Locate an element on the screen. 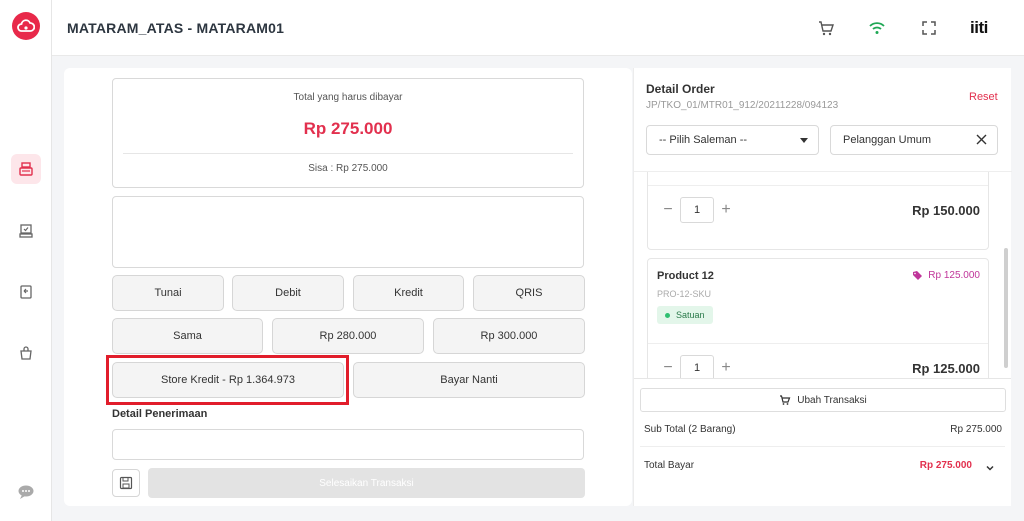  item-price: Rp 125.000 is located at coordinates (946, 368).